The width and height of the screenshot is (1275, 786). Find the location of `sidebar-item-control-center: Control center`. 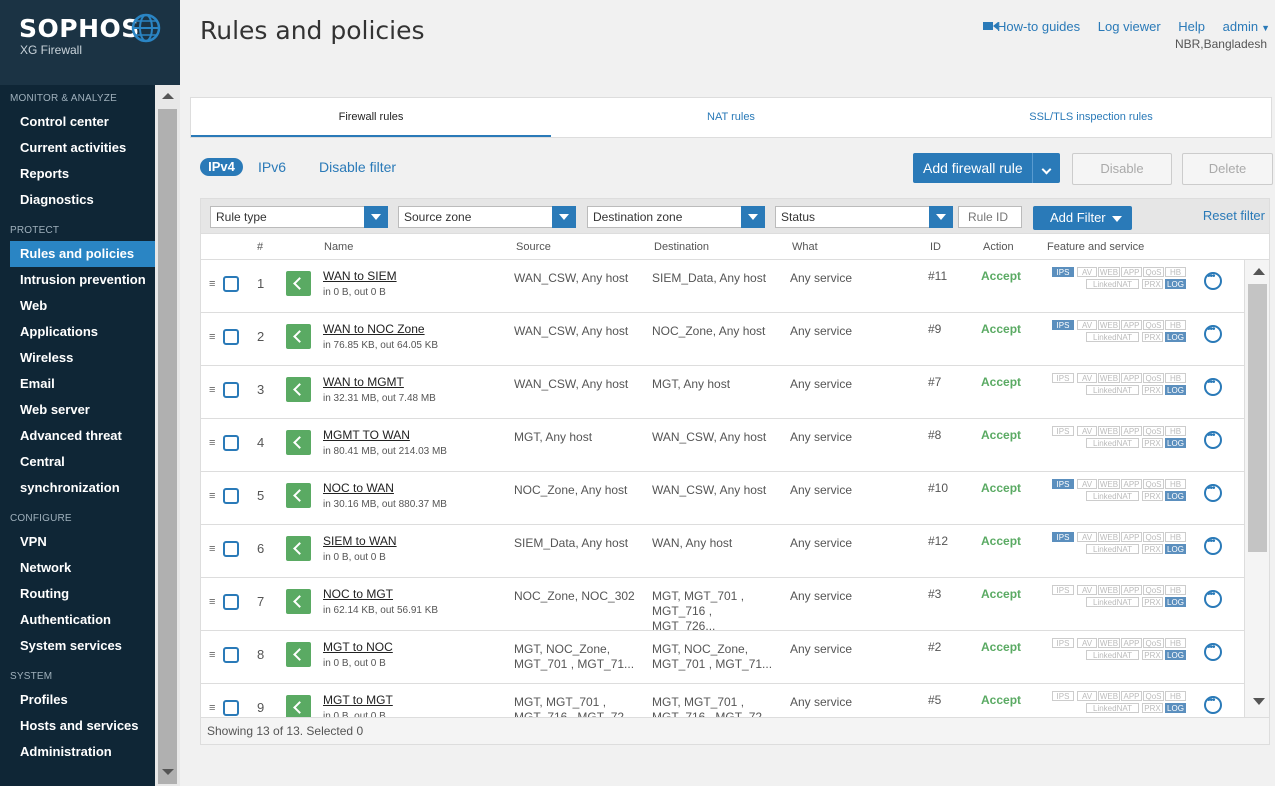

sidebar-item-control-center: Control center is located at coordinates (82, 122).